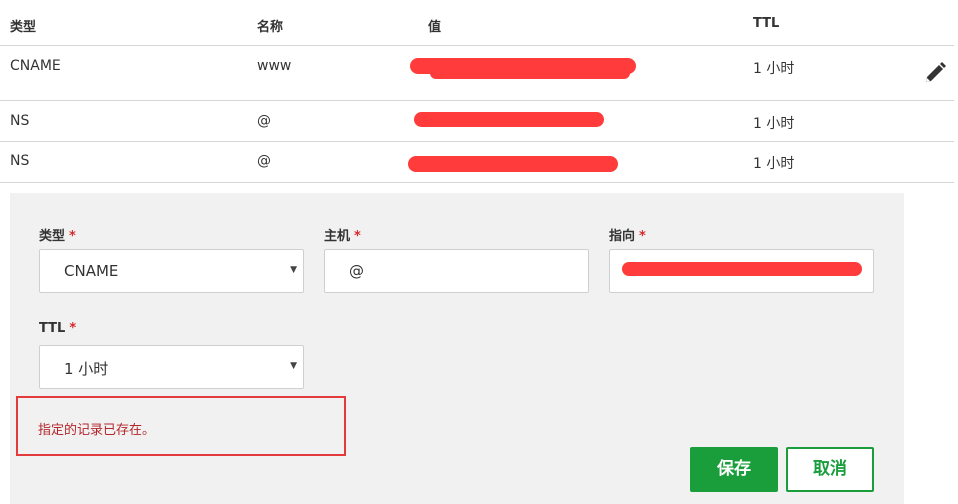 This screenshot has width=958, height=504. I want to click on host-input-value: @, so click(356, 271).